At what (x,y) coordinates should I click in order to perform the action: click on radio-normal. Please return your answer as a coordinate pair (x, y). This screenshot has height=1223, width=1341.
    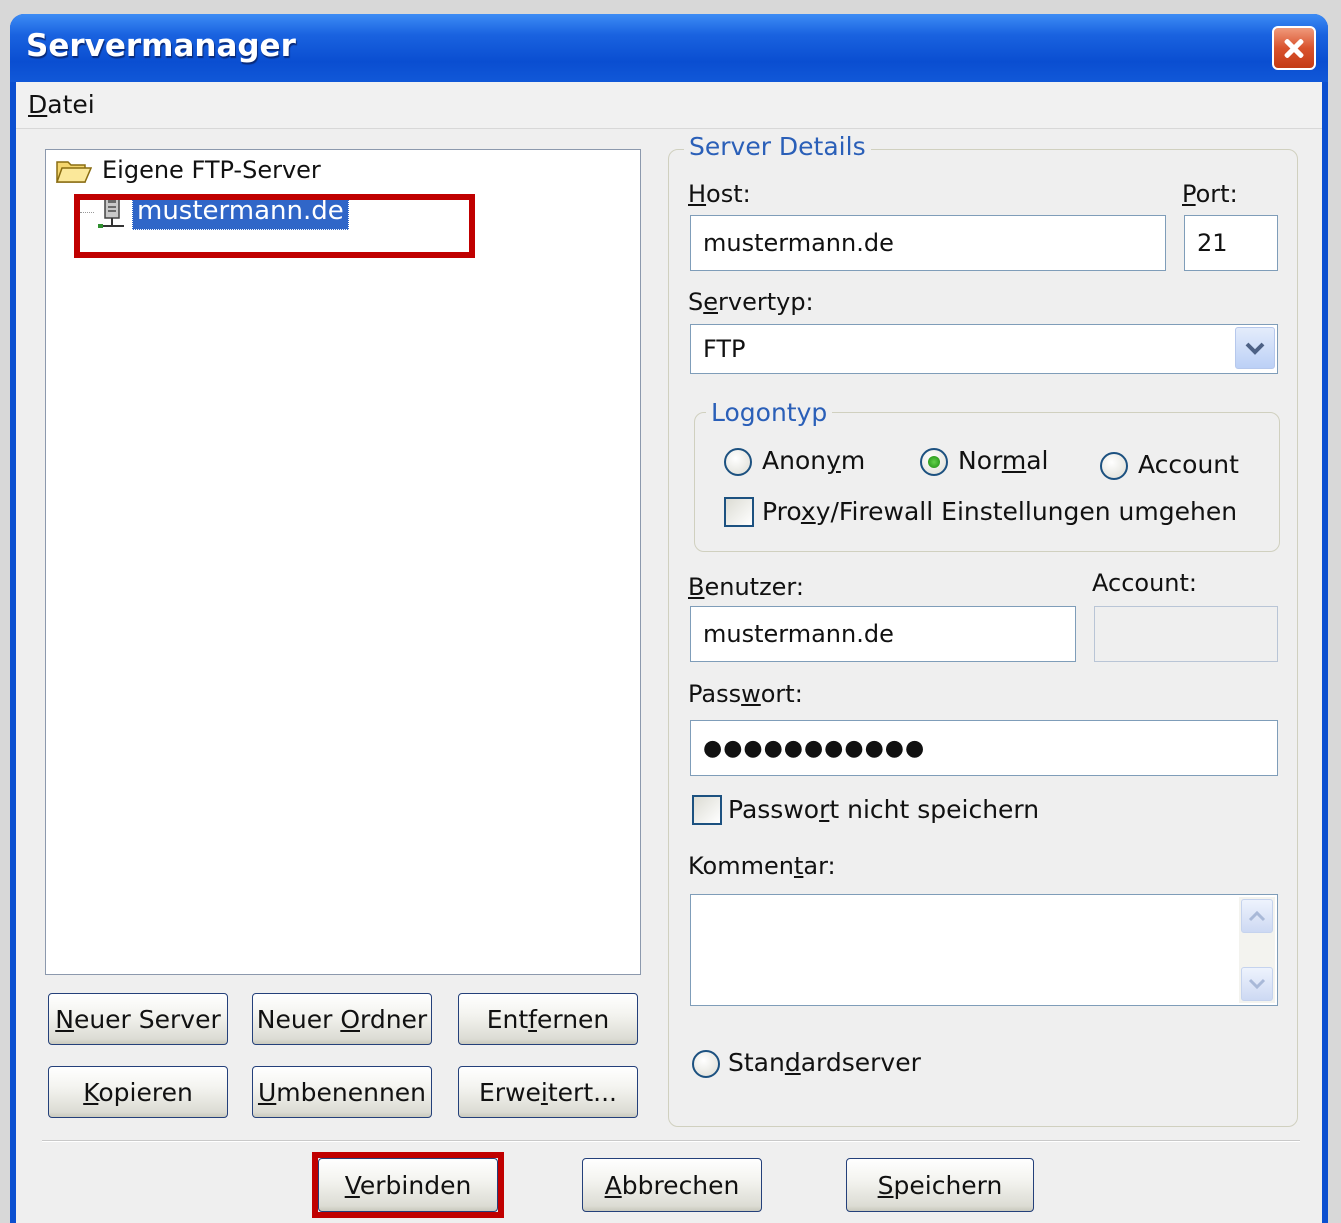
    Looking at the image, I should click on (934, 462).